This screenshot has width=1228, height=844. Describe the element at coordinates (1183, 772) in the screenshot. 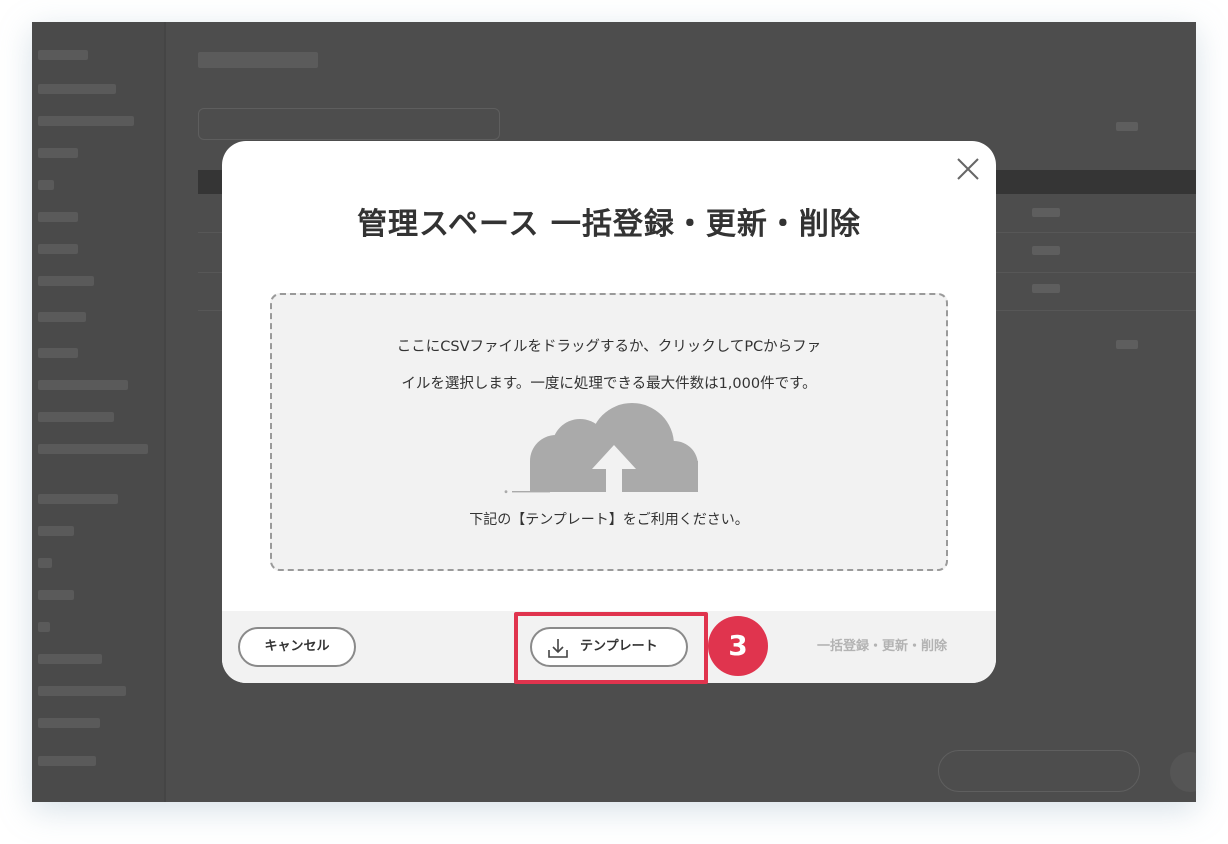

I see `background-round-button` at that location.